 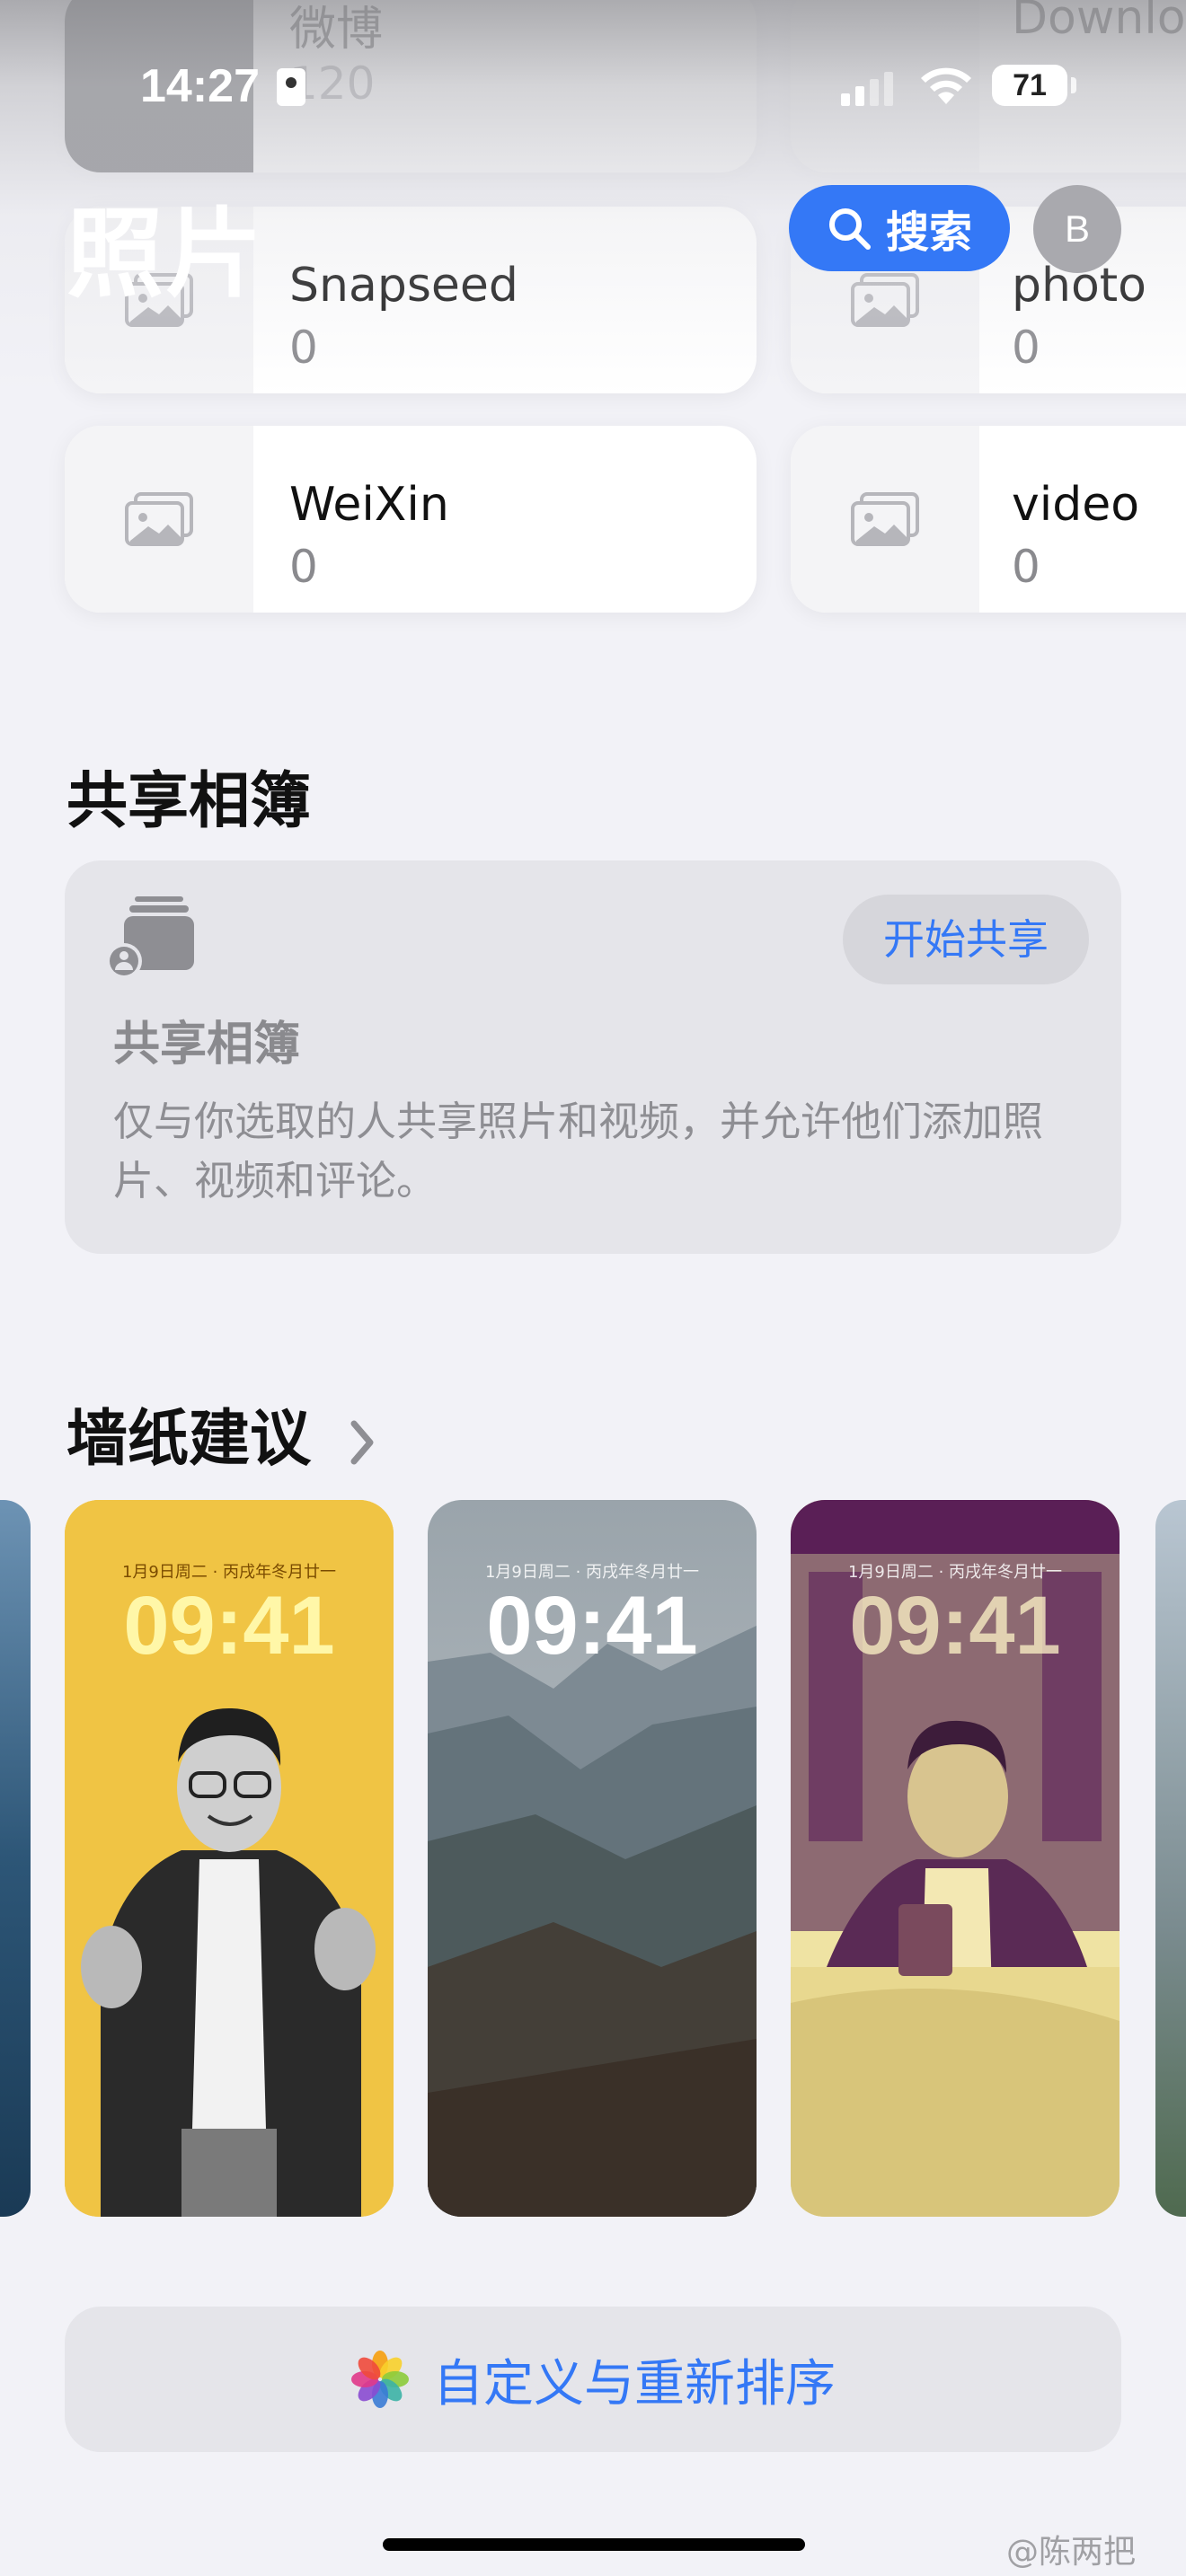 I want to click on wallpaper-card-partial-left, so click(x=15, y=1858).